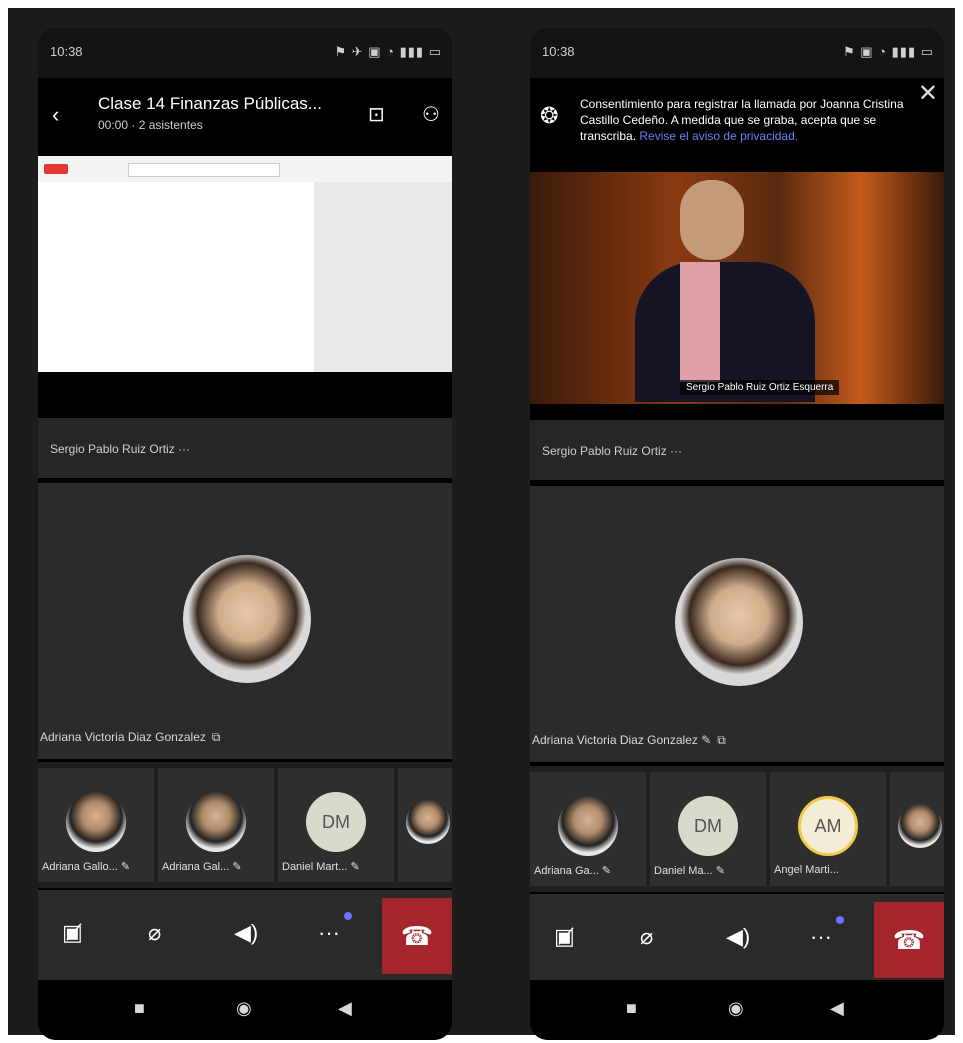 Image resolution: width=963 pixels, height=1043 pixels. Describe the element at coordinates (689, 871) in the screenshot. I see `participant-thumb-label: Daniel Ma... ✎` at that location.